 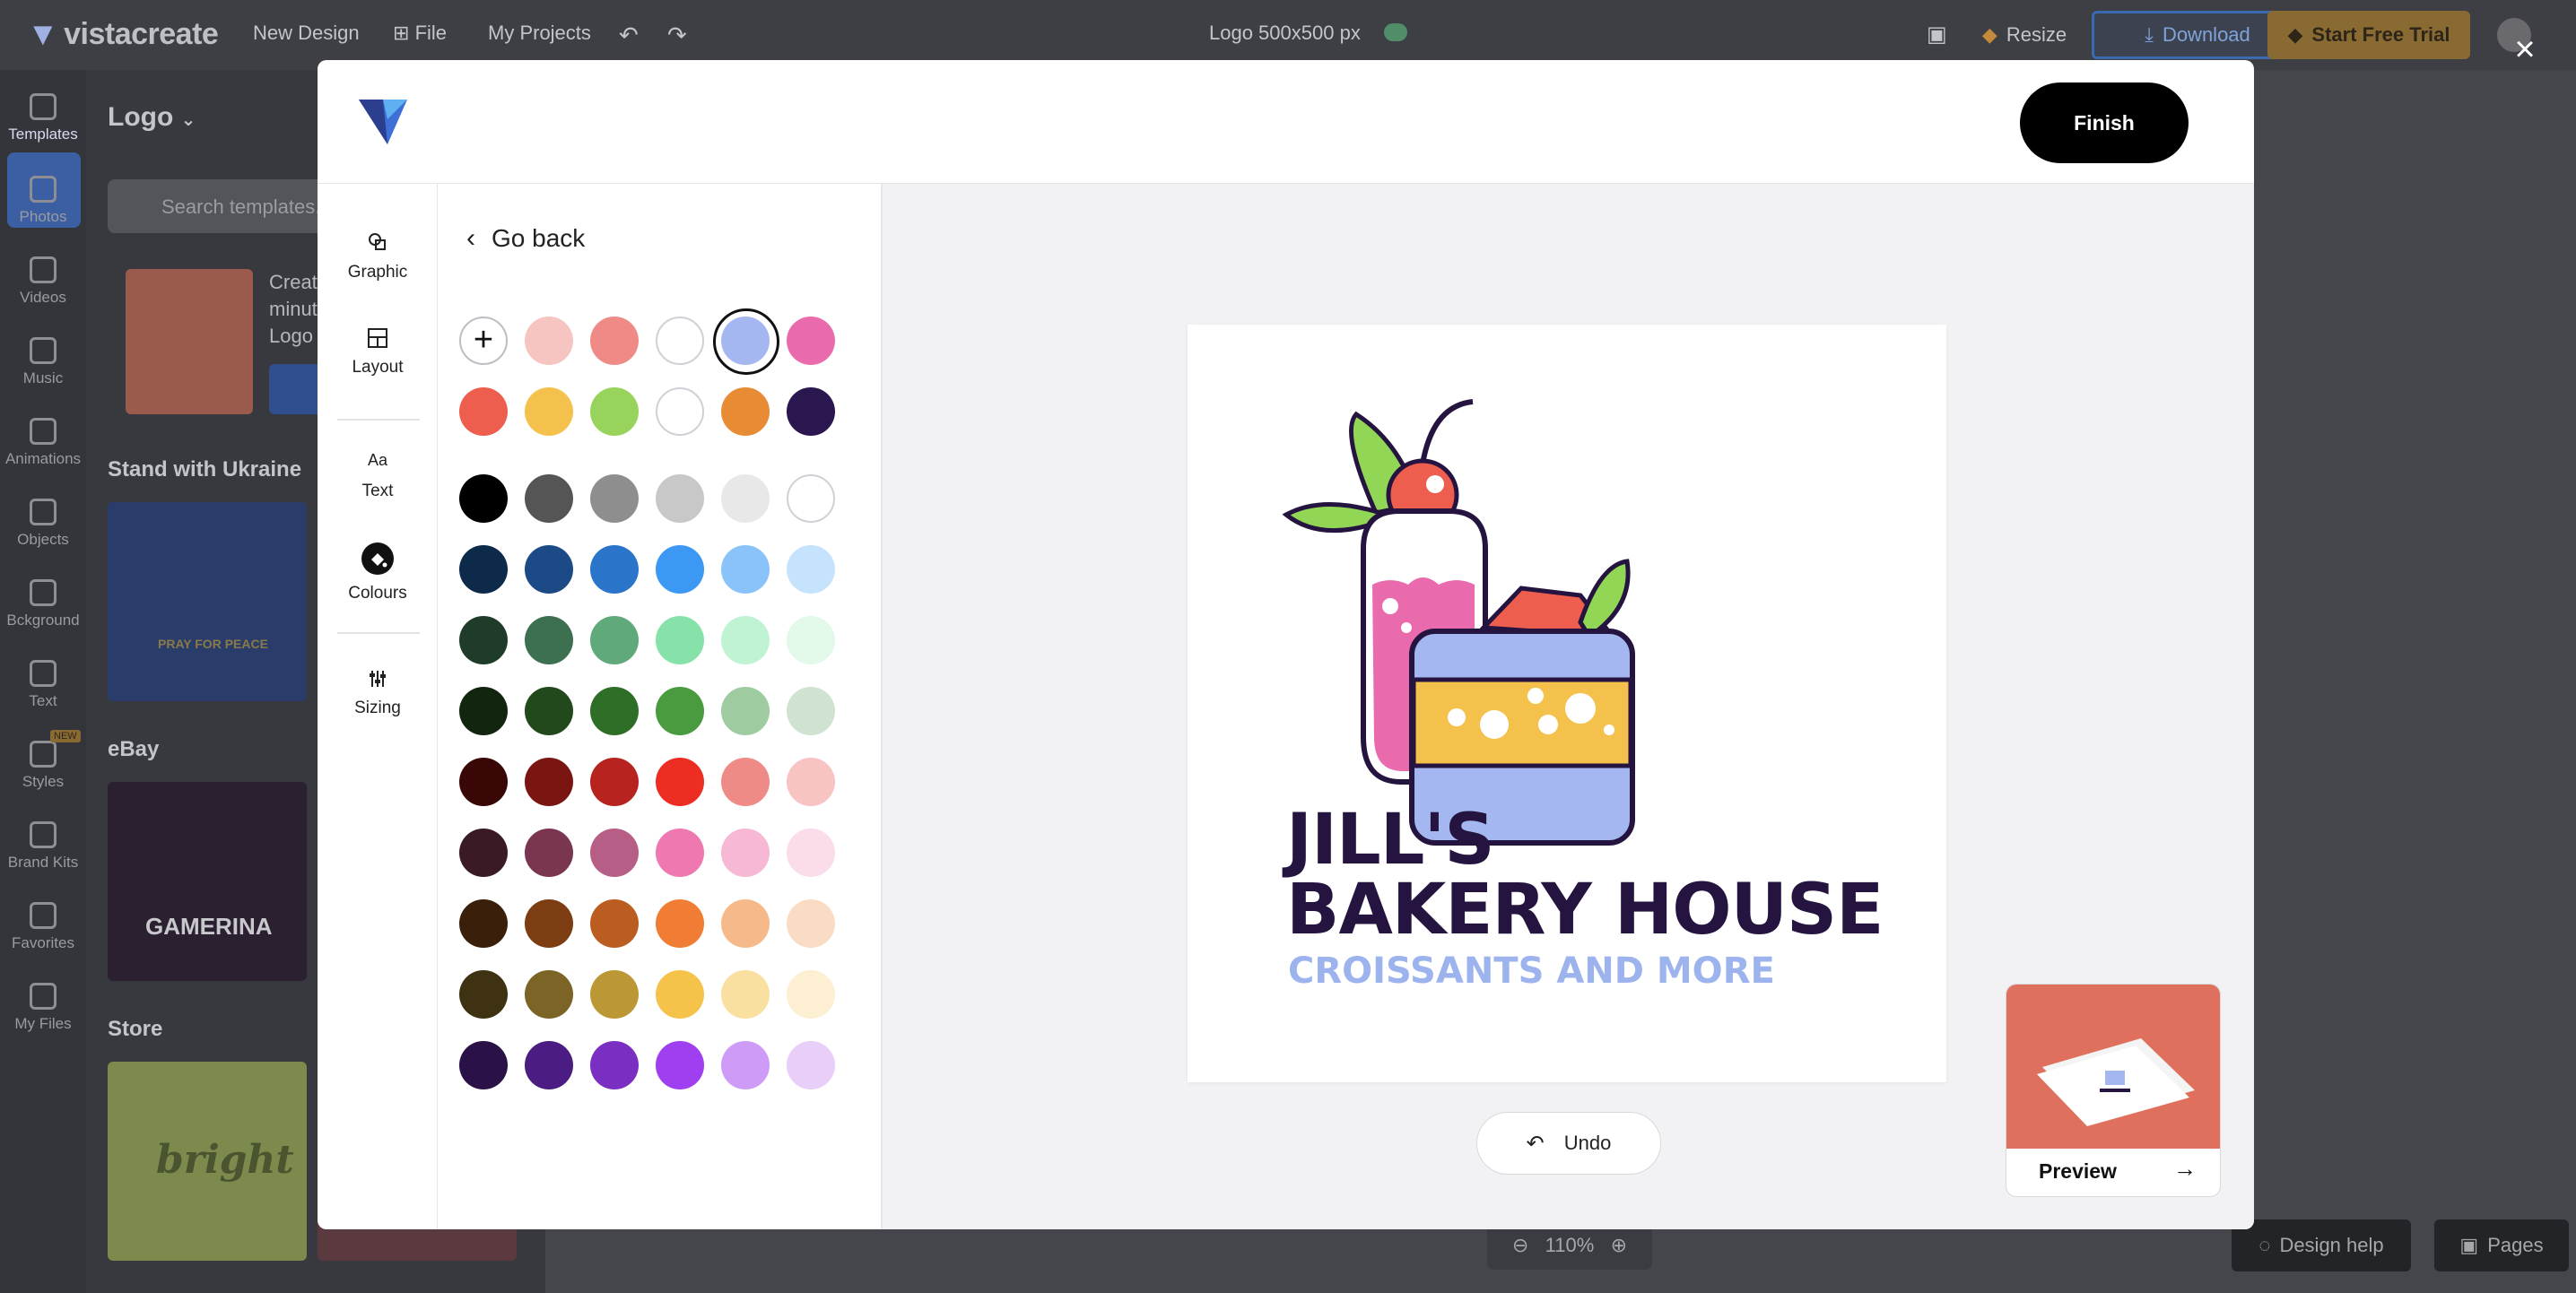 What do you see at coordinates (1619, 1245) in the screenshot?
I see `zoom-in-icon: ⊕` at bounding box center [1619, 1245].